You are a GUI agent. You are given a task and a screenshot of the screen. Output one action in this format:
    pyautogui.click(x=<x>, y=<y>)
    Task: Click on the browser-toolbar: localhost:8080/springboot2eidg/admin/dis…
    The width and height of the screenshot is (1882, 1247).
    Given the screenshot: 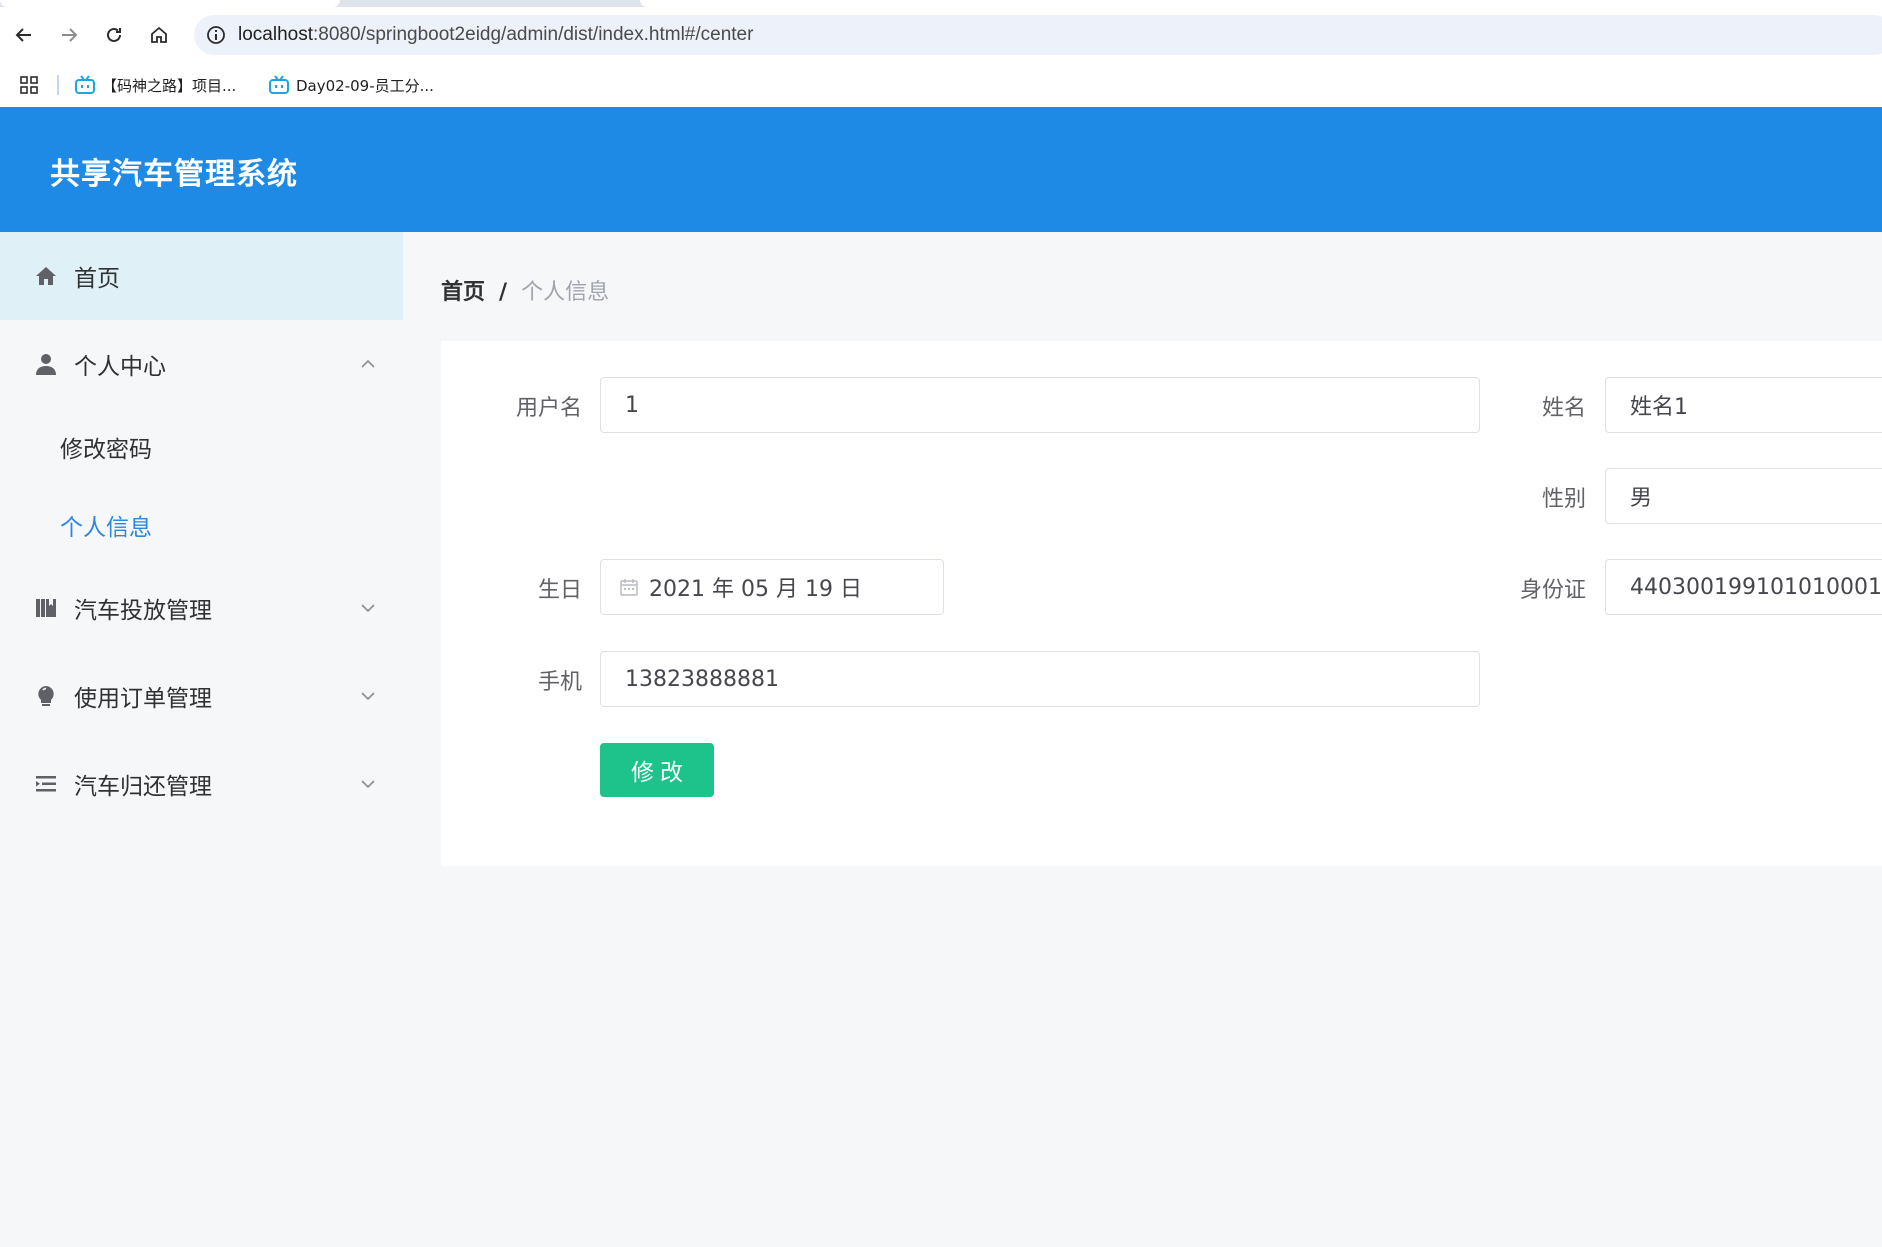 What is the action you would take?
    pyautogui.click(x=941, y=35)
    